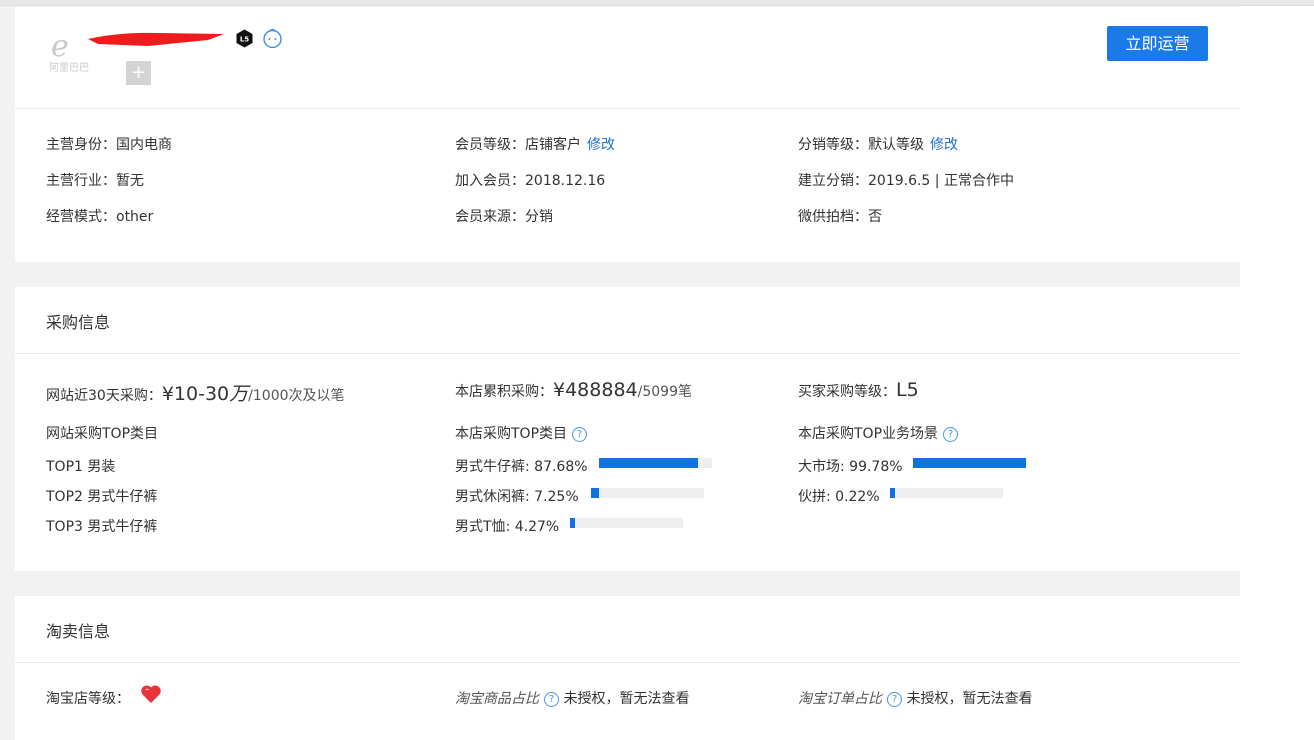 Image resolution: width=1314 pixels, height=740 pixels. What do you see at coordinates (64, 527) in the screenshot?
I see `top-rank: TOP3` at bounding box center [64, 527].